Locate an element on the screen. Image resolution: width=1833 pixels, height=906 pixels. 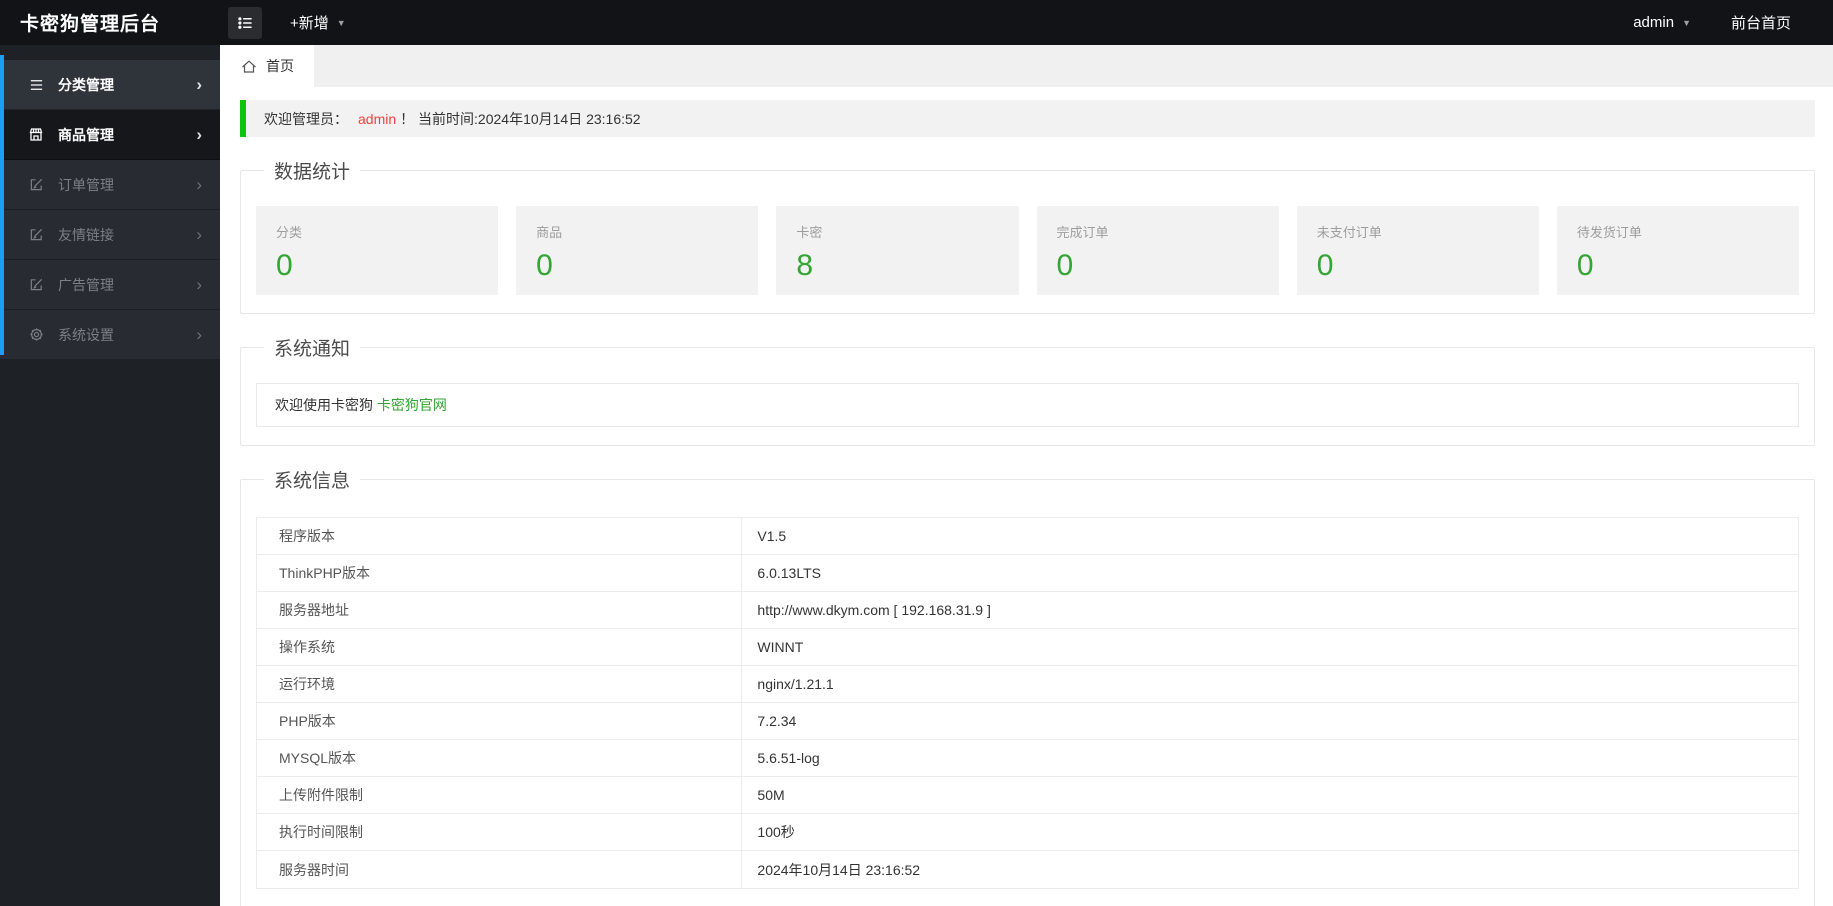
stat-card-cardkey: 卡密 8 is located at coordinates (897, 250).